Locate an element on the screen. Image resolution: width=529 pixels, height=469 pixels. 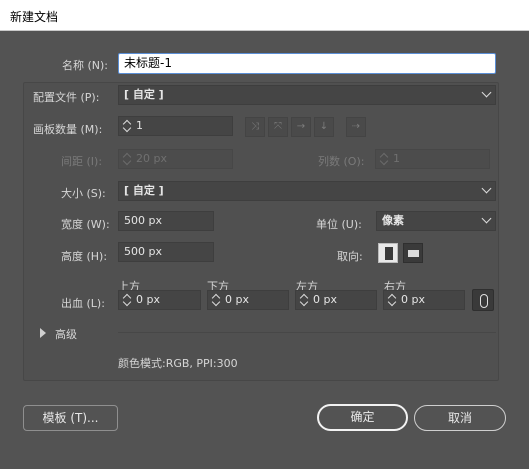
height-input: 500 px is located at coordinates (166, 252).